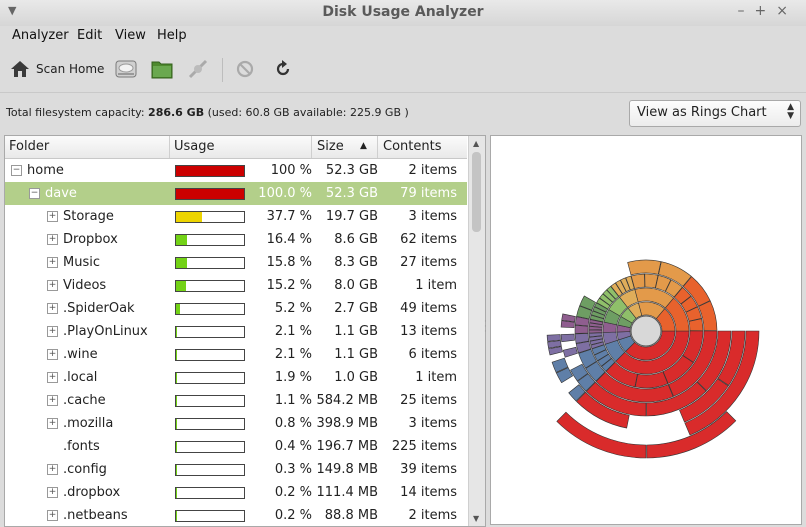 Image resolution: width=806 pixels, height=527 pixels. Describe the element at coordinates (80, 354) in the screenshot. I see `folder-name: .wine` at that location.